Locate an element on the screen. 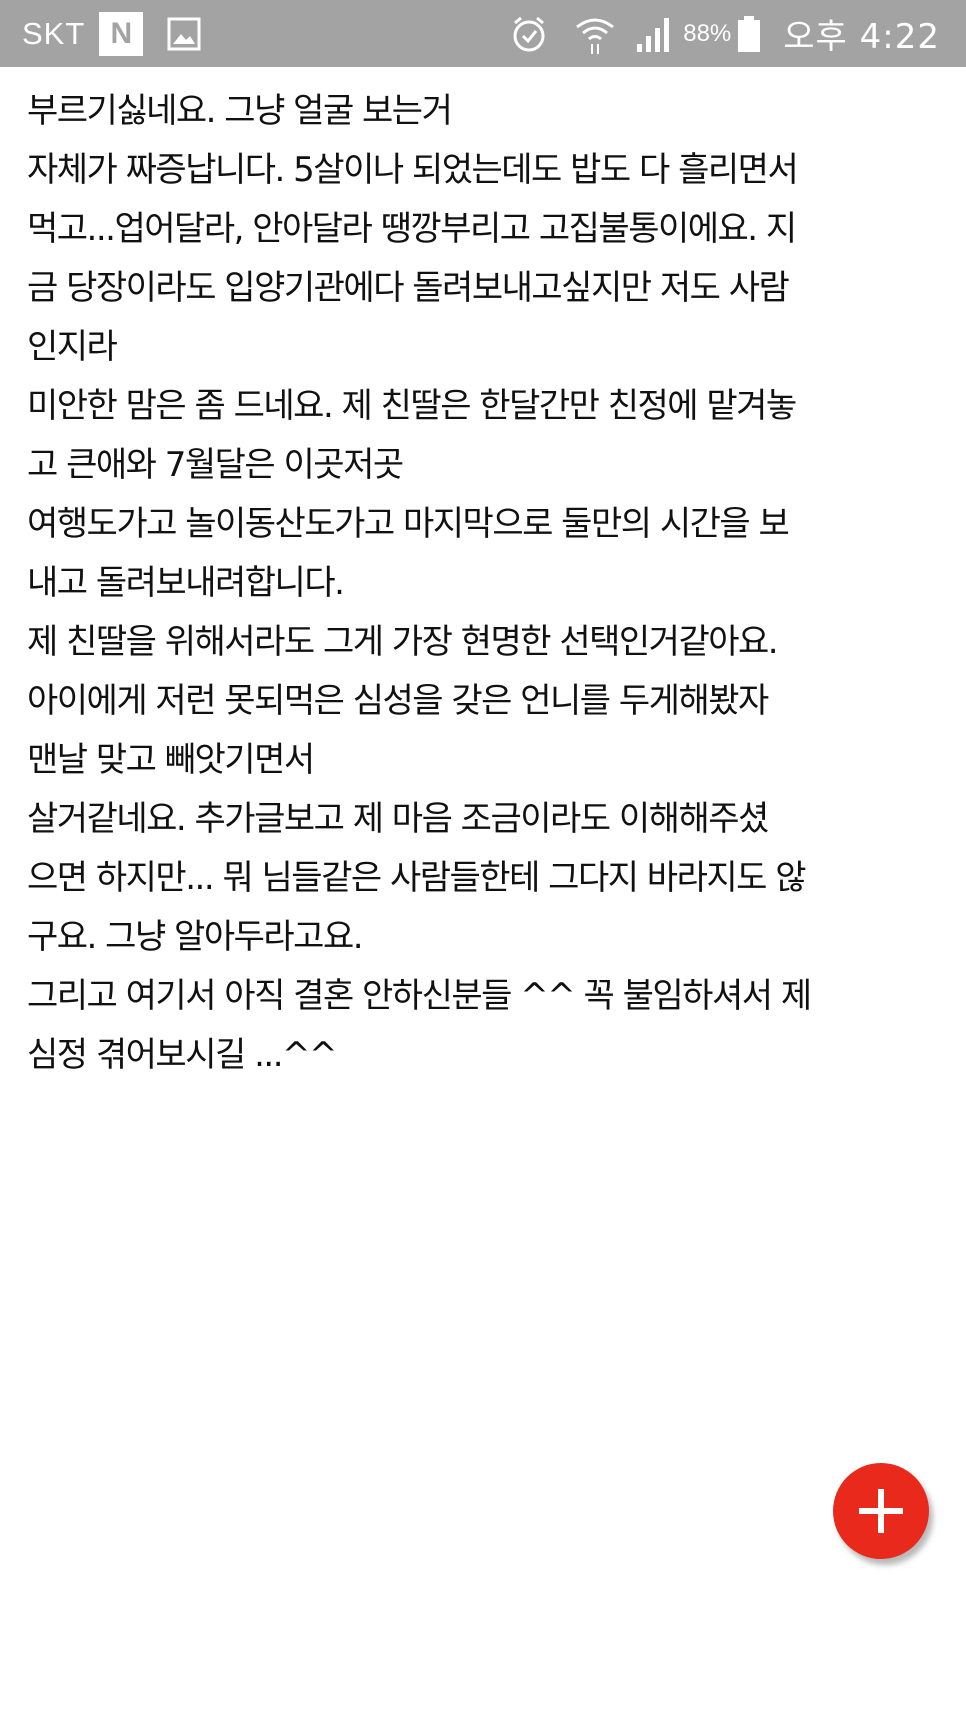 This screenshot has height=1717, width=966. alarm-icon is located at coordinates (529, 33).